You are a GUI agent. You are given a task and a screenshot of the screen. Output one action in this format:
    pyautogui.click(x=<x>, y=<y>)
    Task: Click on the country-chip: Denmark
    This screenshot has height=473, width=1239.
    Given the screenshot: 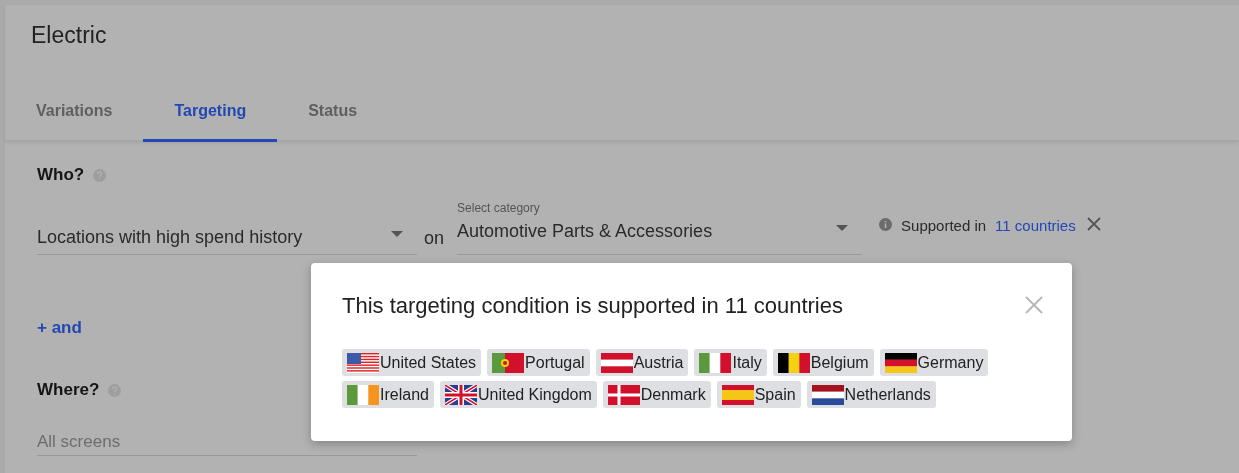 What is the action you would take?
    pyautogui.click(x=656, y=394)
    